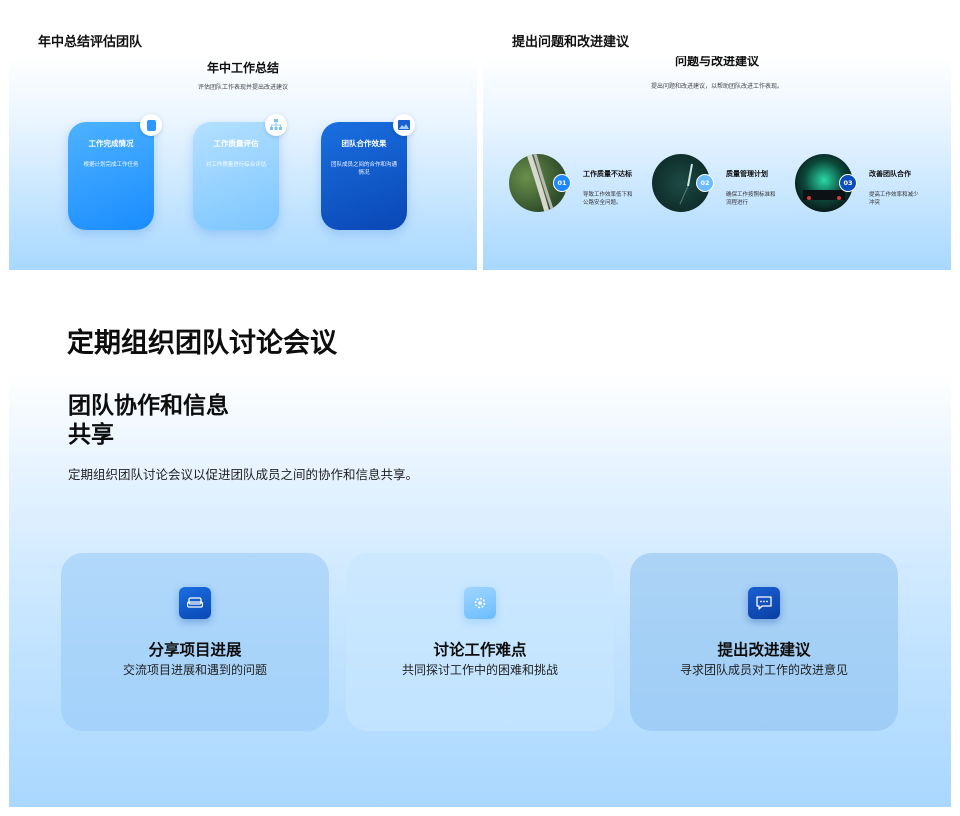 The height and width of the screenshot is (816, 960). I want to click on summary-card-completion: 工作完成情况 根据计划完成工作任务, so click(115, 172).